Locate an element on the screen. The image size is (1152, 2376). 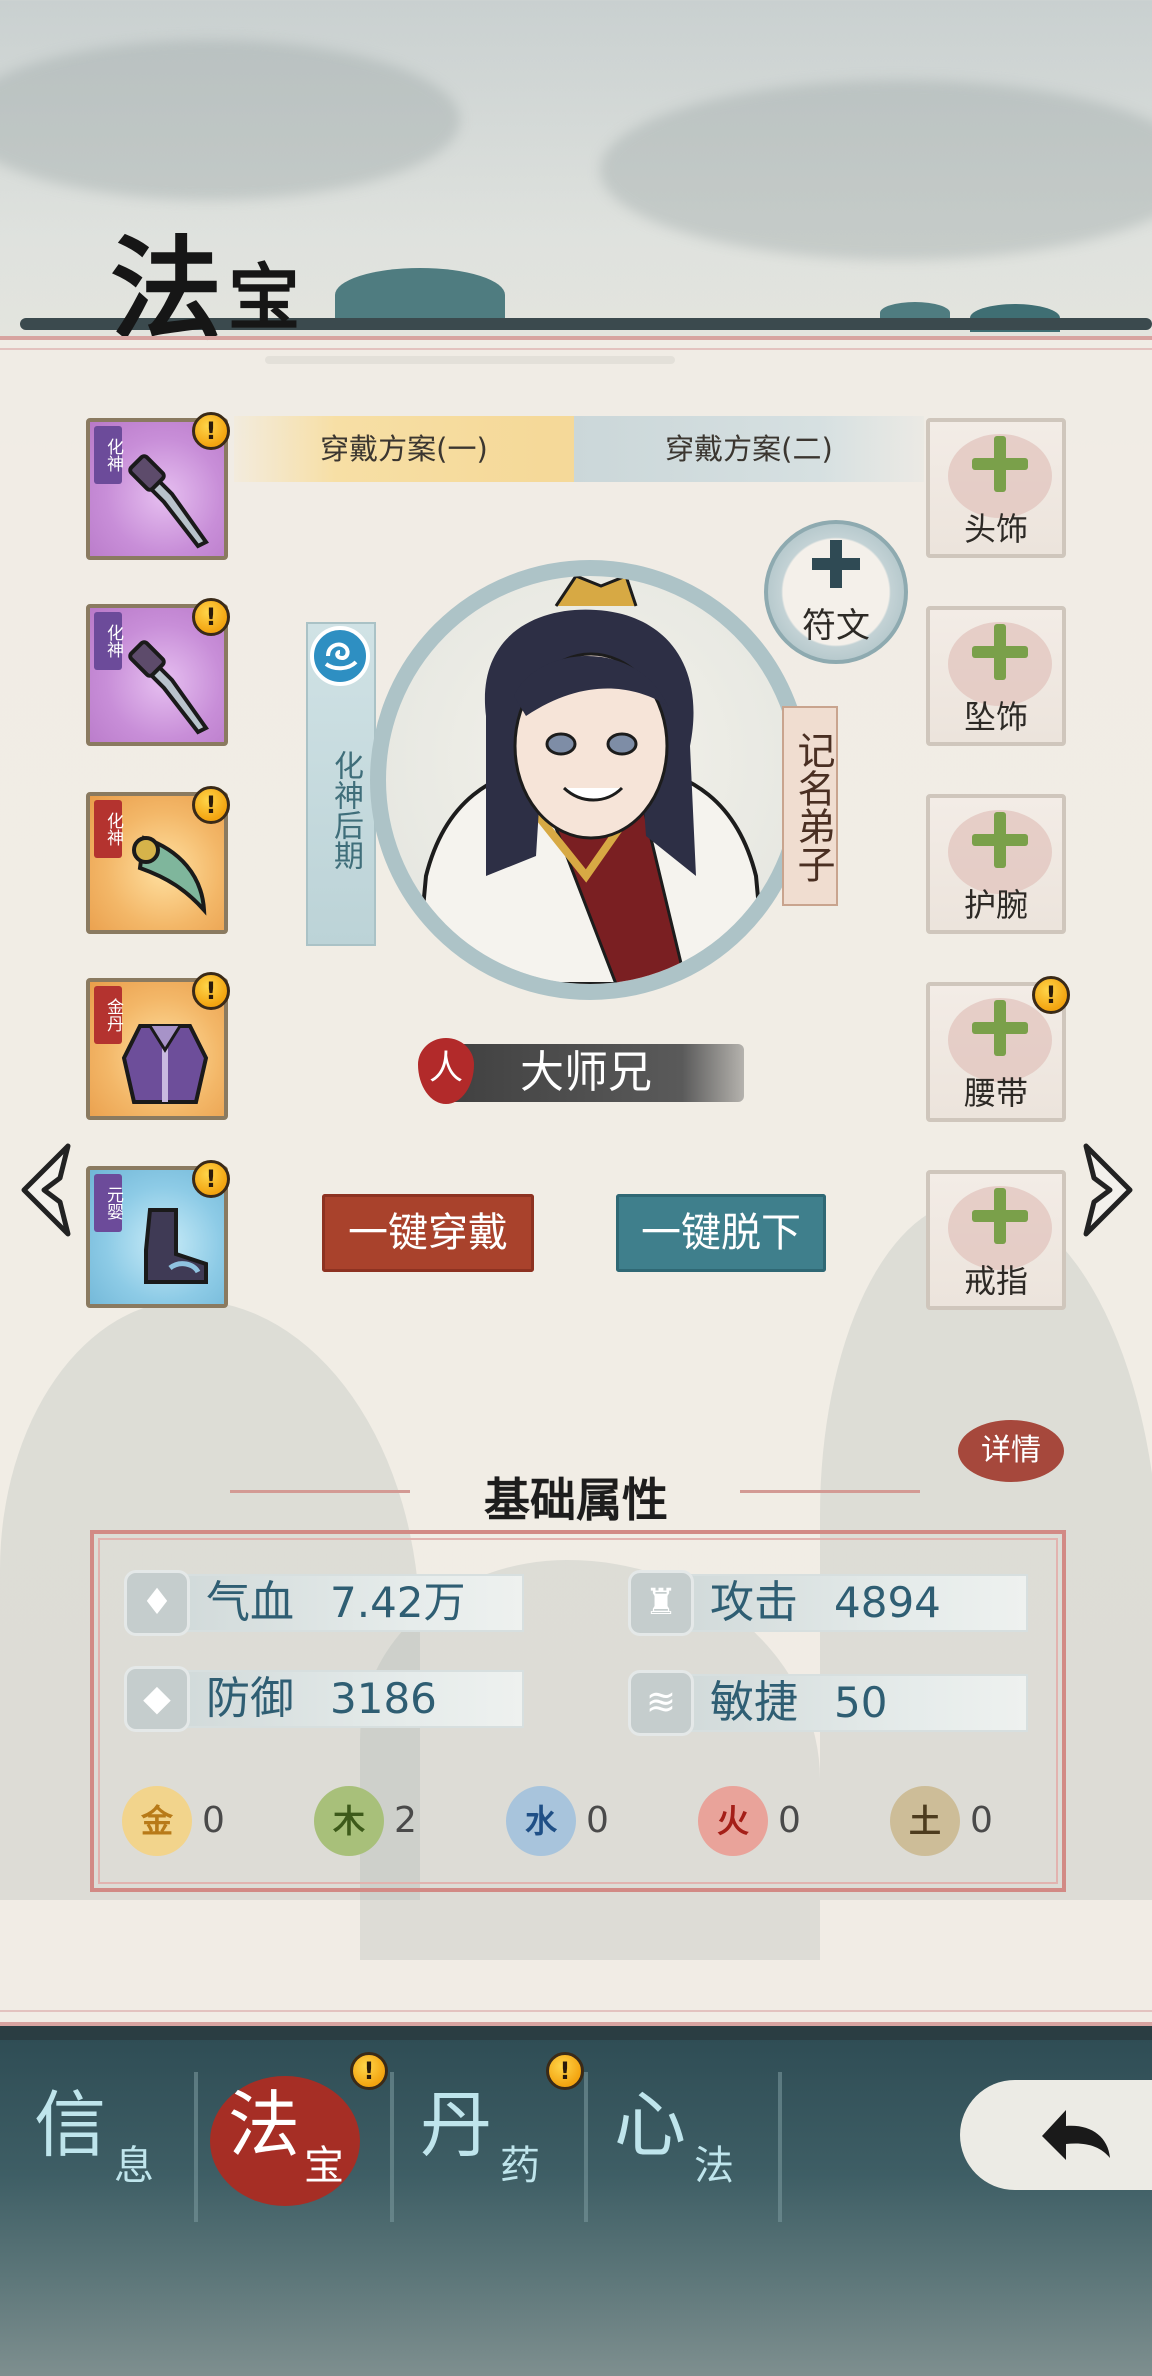
stat-label: 敏捷 is located at coordinates (754, 1702).